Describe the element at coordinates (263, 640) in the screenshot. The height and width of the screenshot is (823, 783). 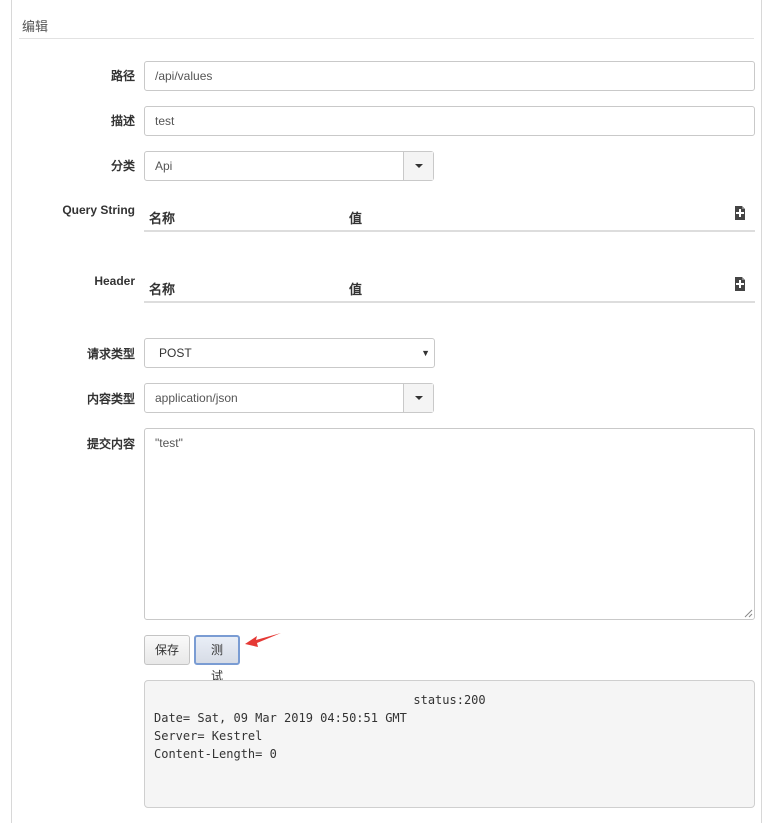
I see `annotation-arrow-icon` at that location.